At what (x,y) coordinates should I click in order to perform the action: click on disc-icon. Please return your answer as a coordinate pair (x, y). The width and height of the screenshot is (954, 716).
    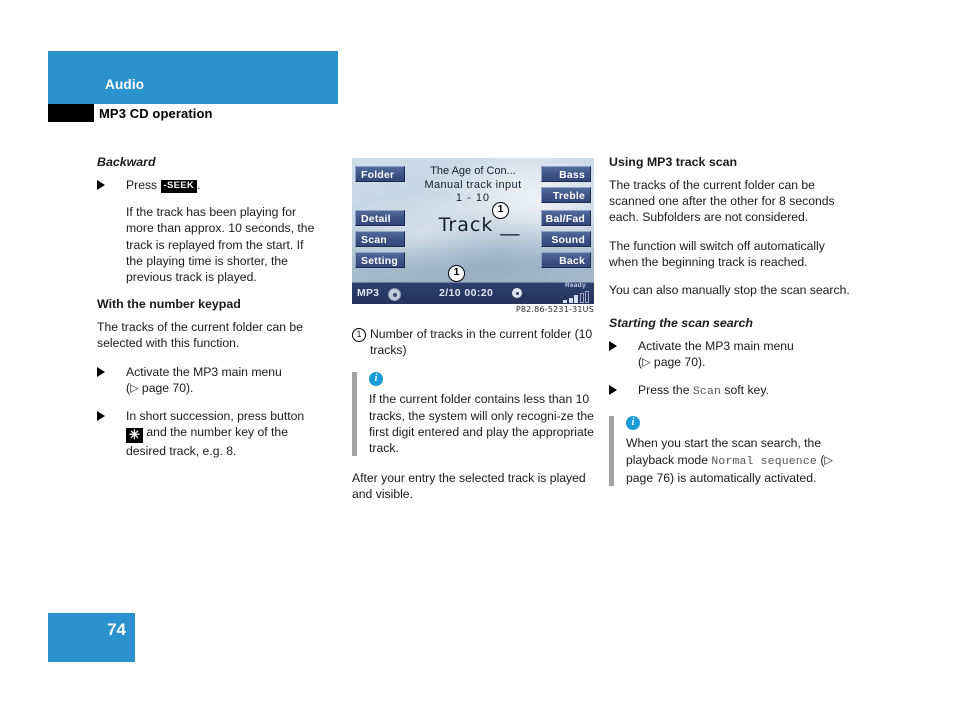
    Looking at the image, I should click on (394, 294).